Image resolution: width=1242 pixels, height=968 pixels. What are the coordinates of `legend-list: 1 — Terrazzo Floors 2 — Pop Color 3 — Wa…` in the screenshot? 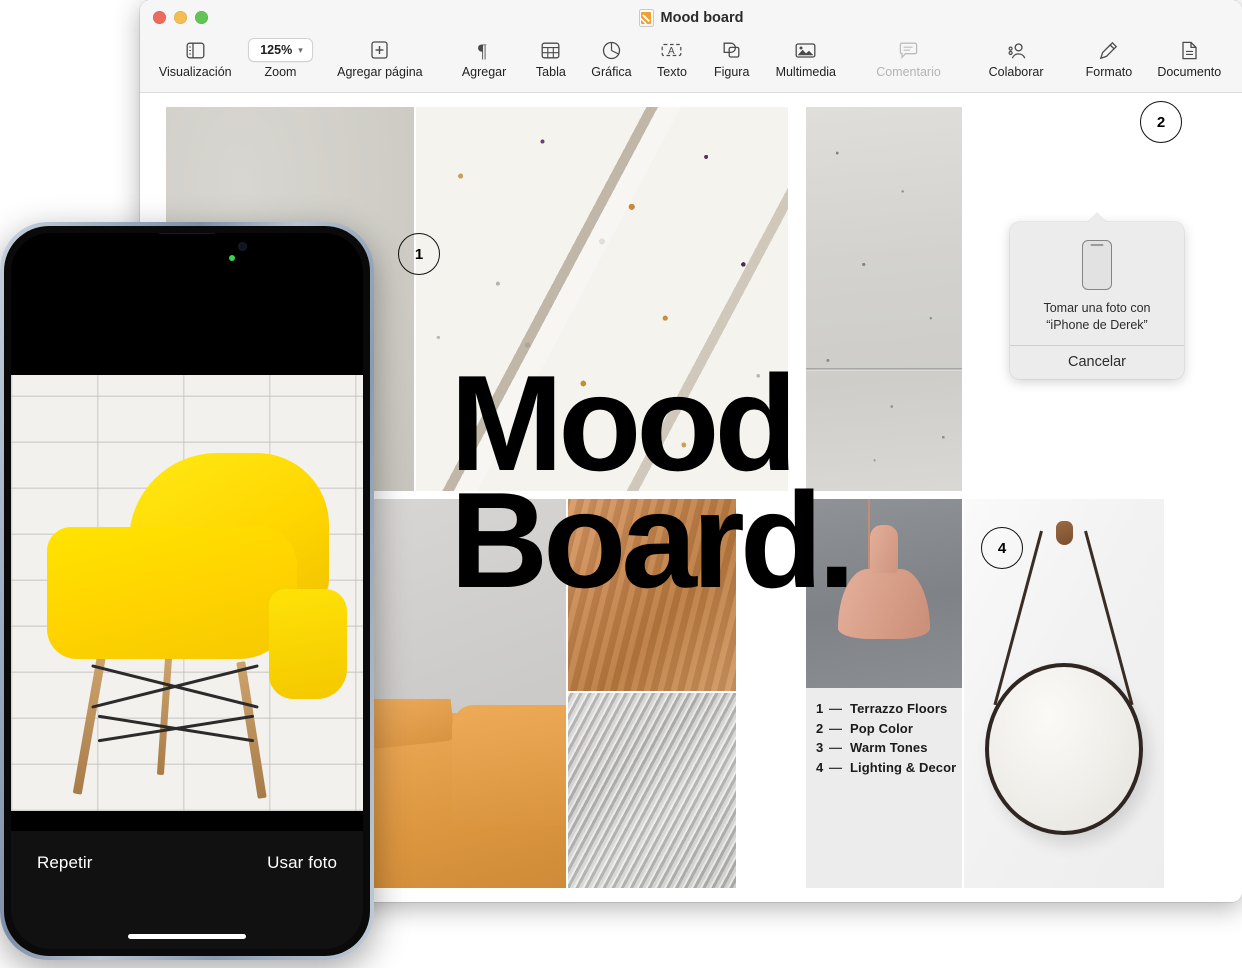 It's located at (889, 738).